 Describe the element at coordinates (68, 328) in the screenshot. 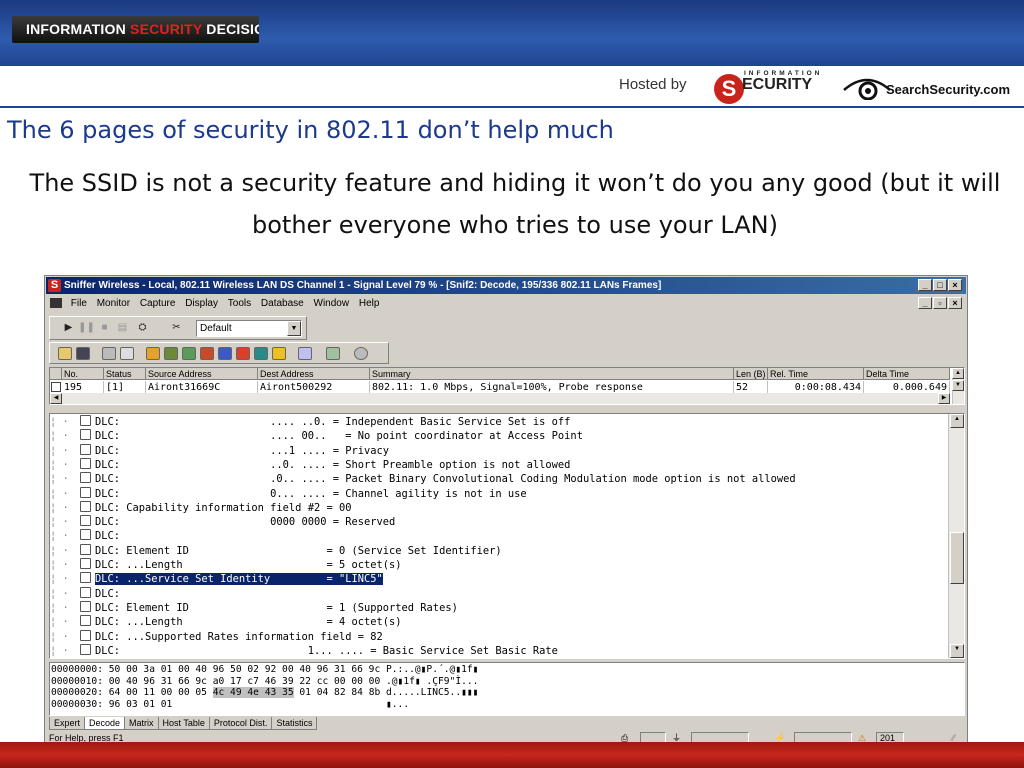

I see `start-capture-icon: ▶` at that location.